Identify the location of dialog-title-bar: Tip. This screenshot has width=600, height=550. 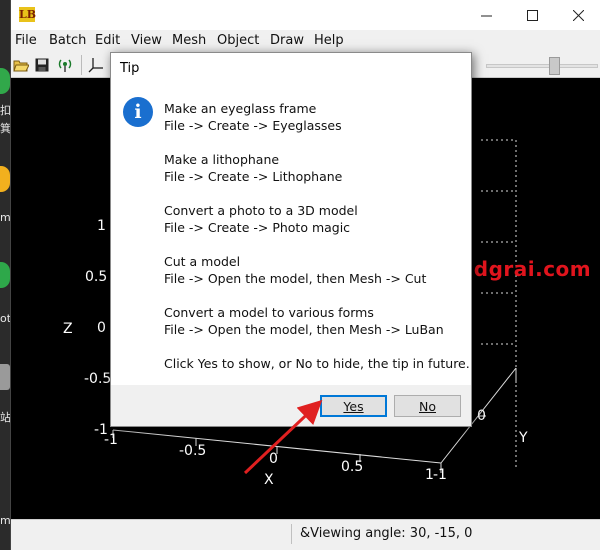
(291, 68).